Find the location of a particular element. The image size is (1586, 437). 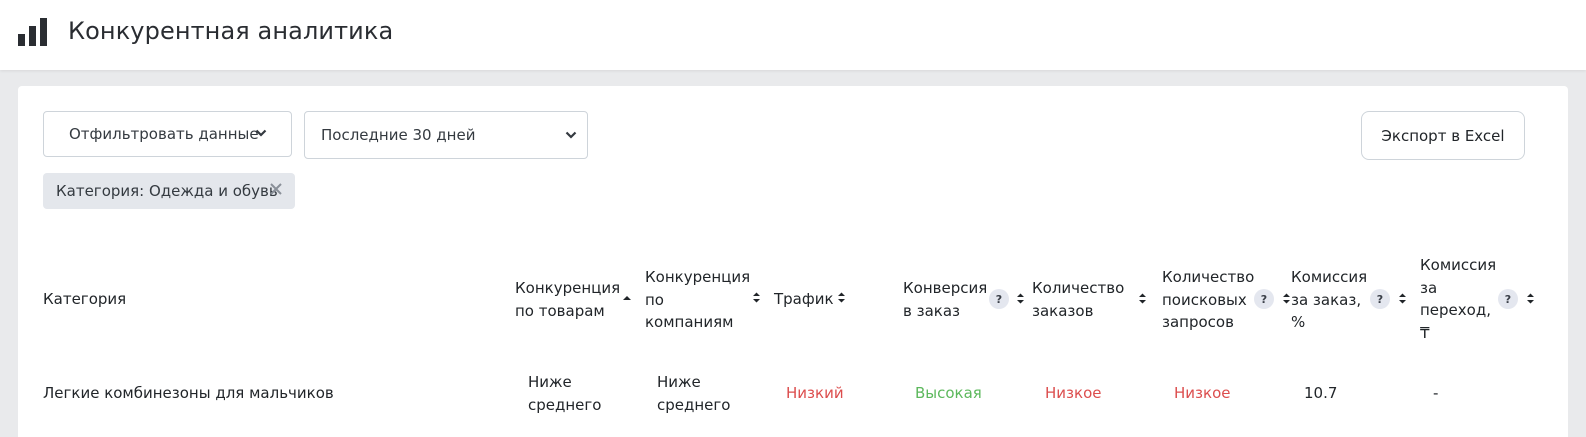

cell-search-queries: Низкое is located at coordinates (1202, 393).